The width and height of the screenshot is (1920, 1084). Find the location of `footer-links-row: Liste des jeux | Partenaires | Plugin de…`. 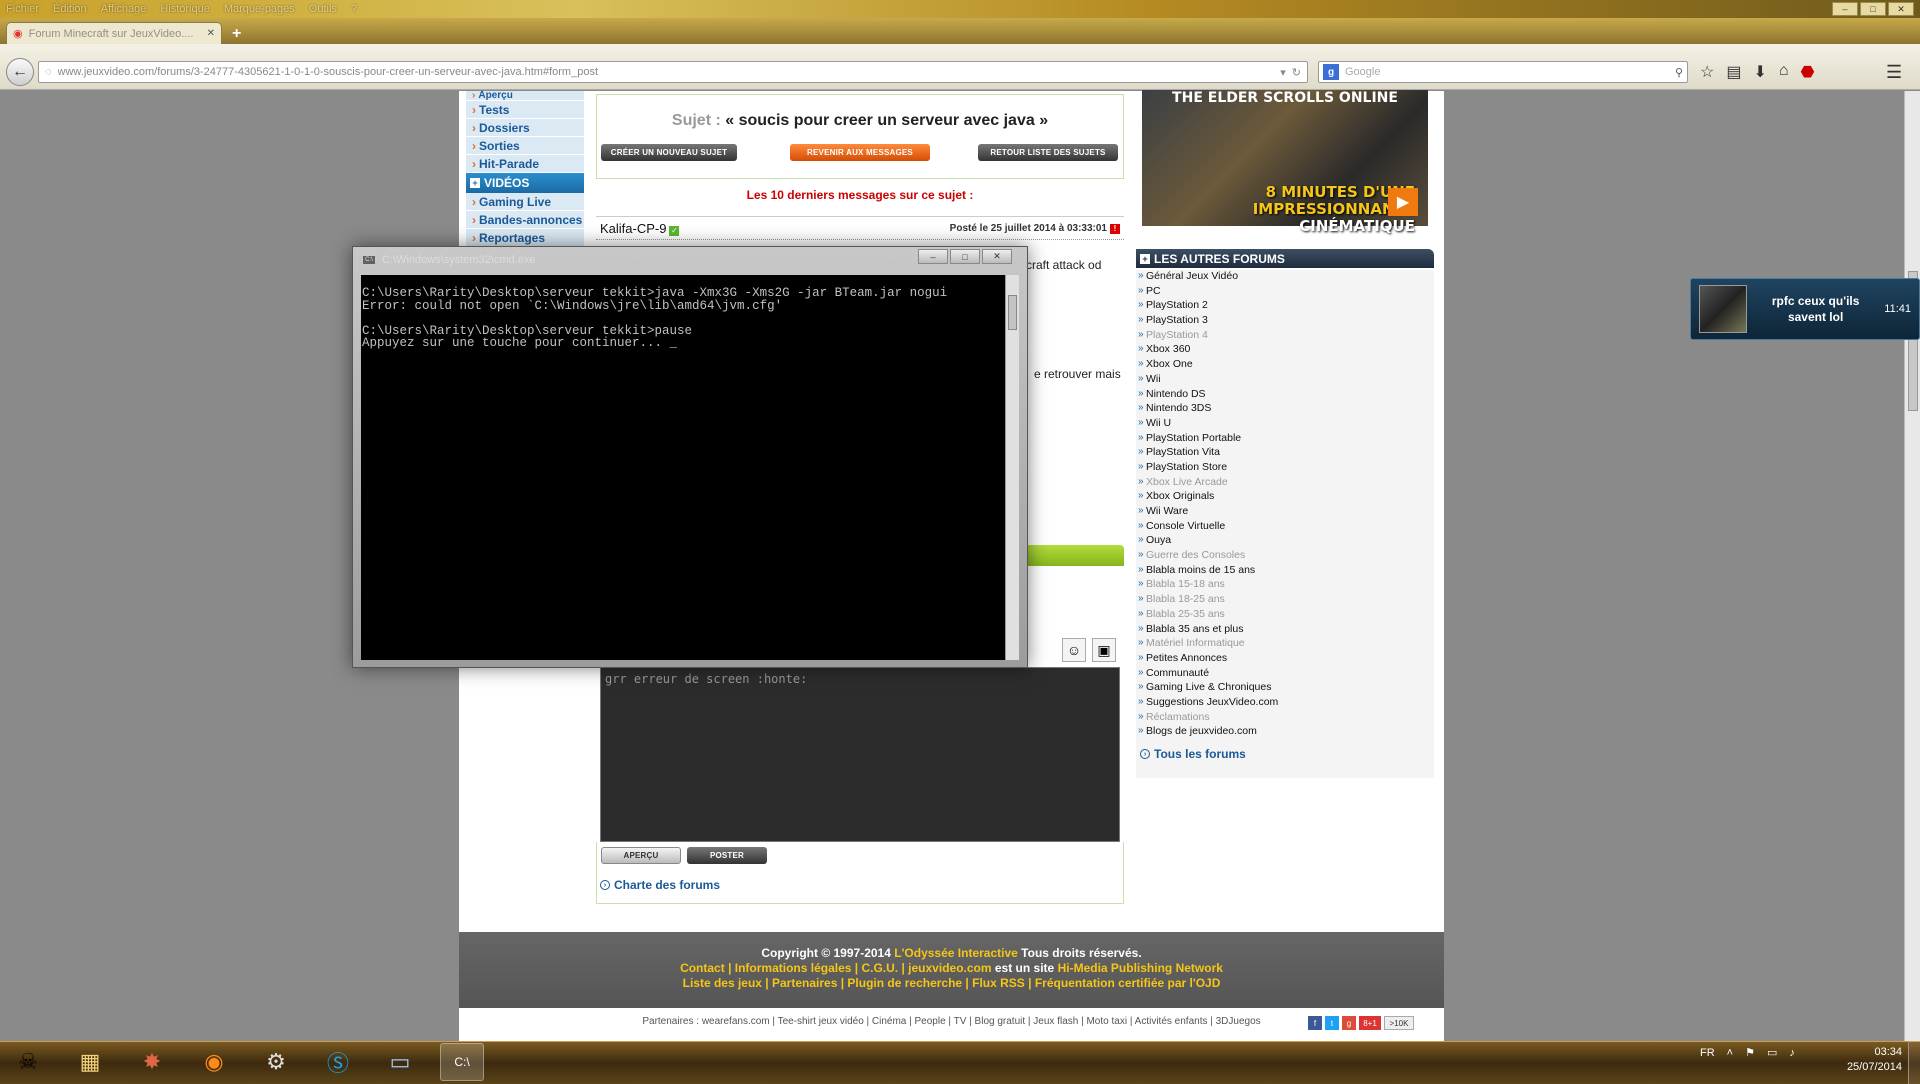

footer-links-row: Liste des jeux | Partenaires | Plugin de… is located at coordinates (951, 983).